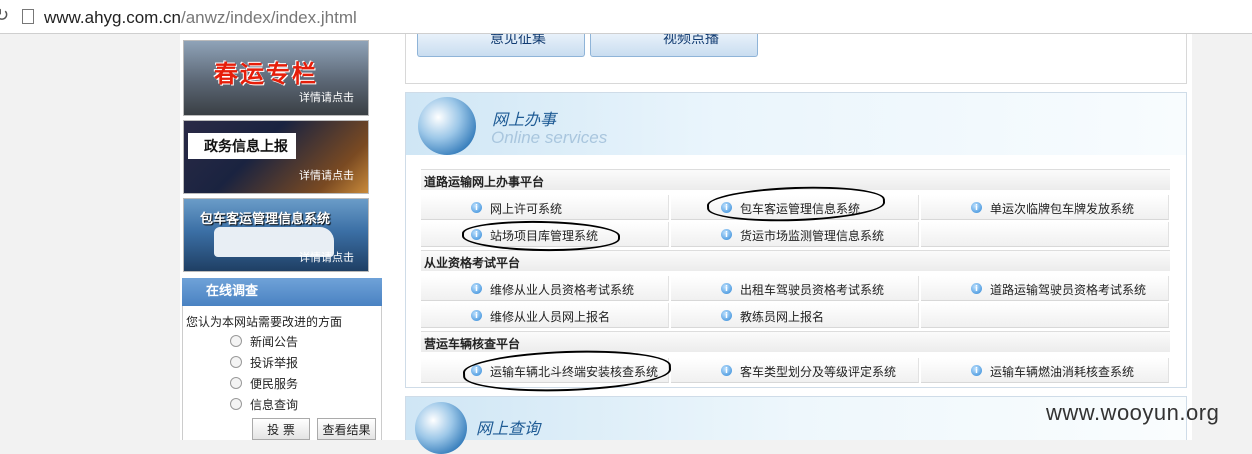  What do you see at coordinates (545, 288) in the screenshot?
I see `service-link: i 维修从业人员资格考试系统` at bounding box center [545, 288].